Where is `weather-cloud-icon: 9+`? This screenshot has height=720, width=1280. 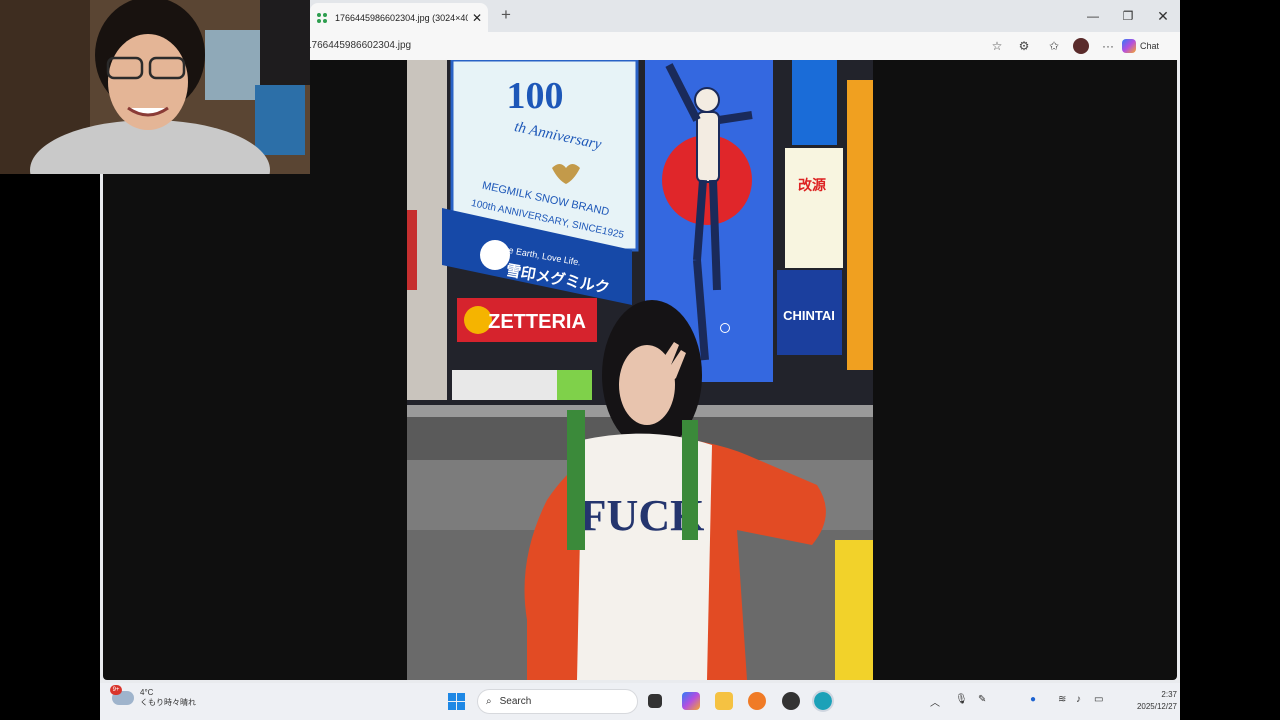
weather-cloud-icon: 9+ is located at coordinates (122, 695).